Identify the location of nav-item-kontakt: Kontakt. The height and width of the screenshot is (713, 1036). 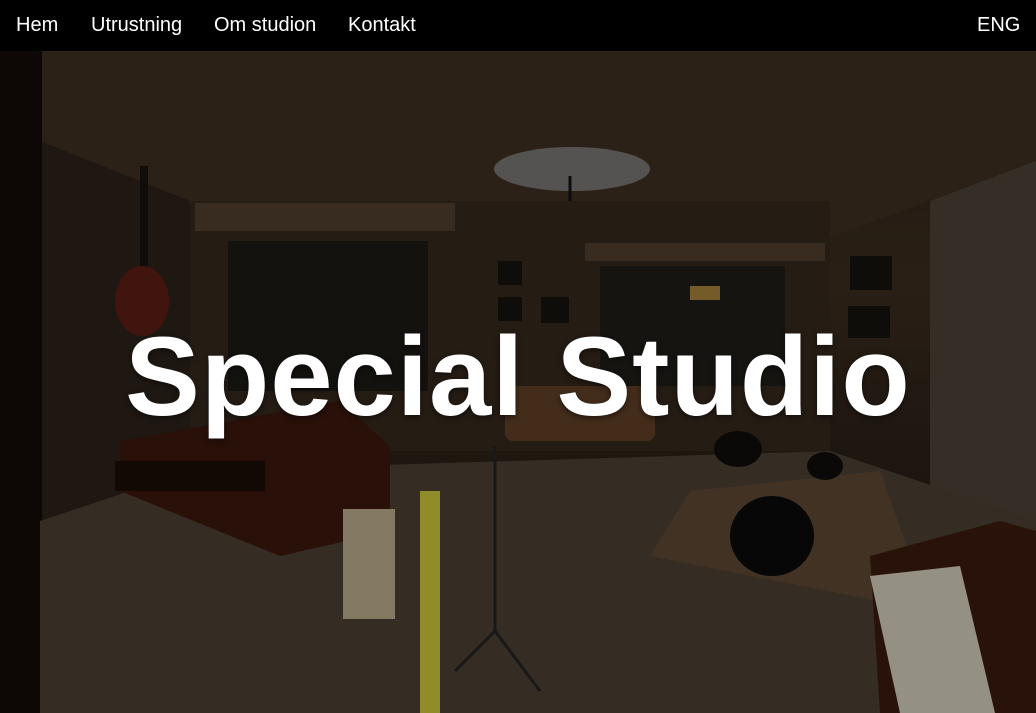
(382, 25).